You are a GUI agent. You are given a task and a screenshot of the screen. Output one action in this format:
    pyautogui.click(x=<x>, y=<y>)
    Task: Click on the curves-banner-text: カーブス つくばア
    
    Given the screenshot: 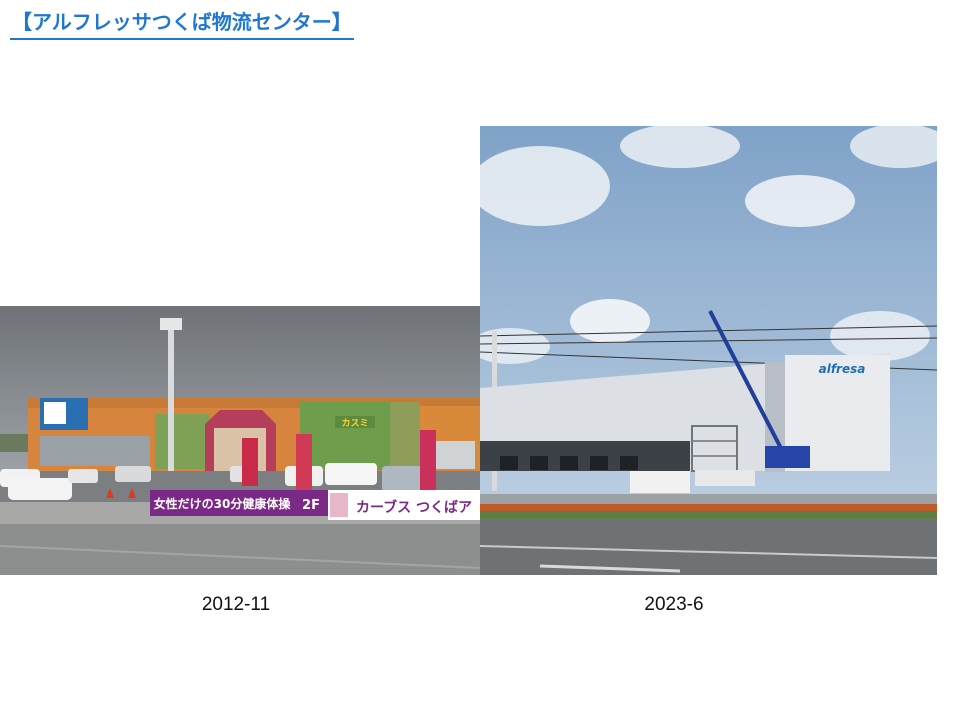 What is the action you would take?
    pyautogui.click(x=414, y=507)
    